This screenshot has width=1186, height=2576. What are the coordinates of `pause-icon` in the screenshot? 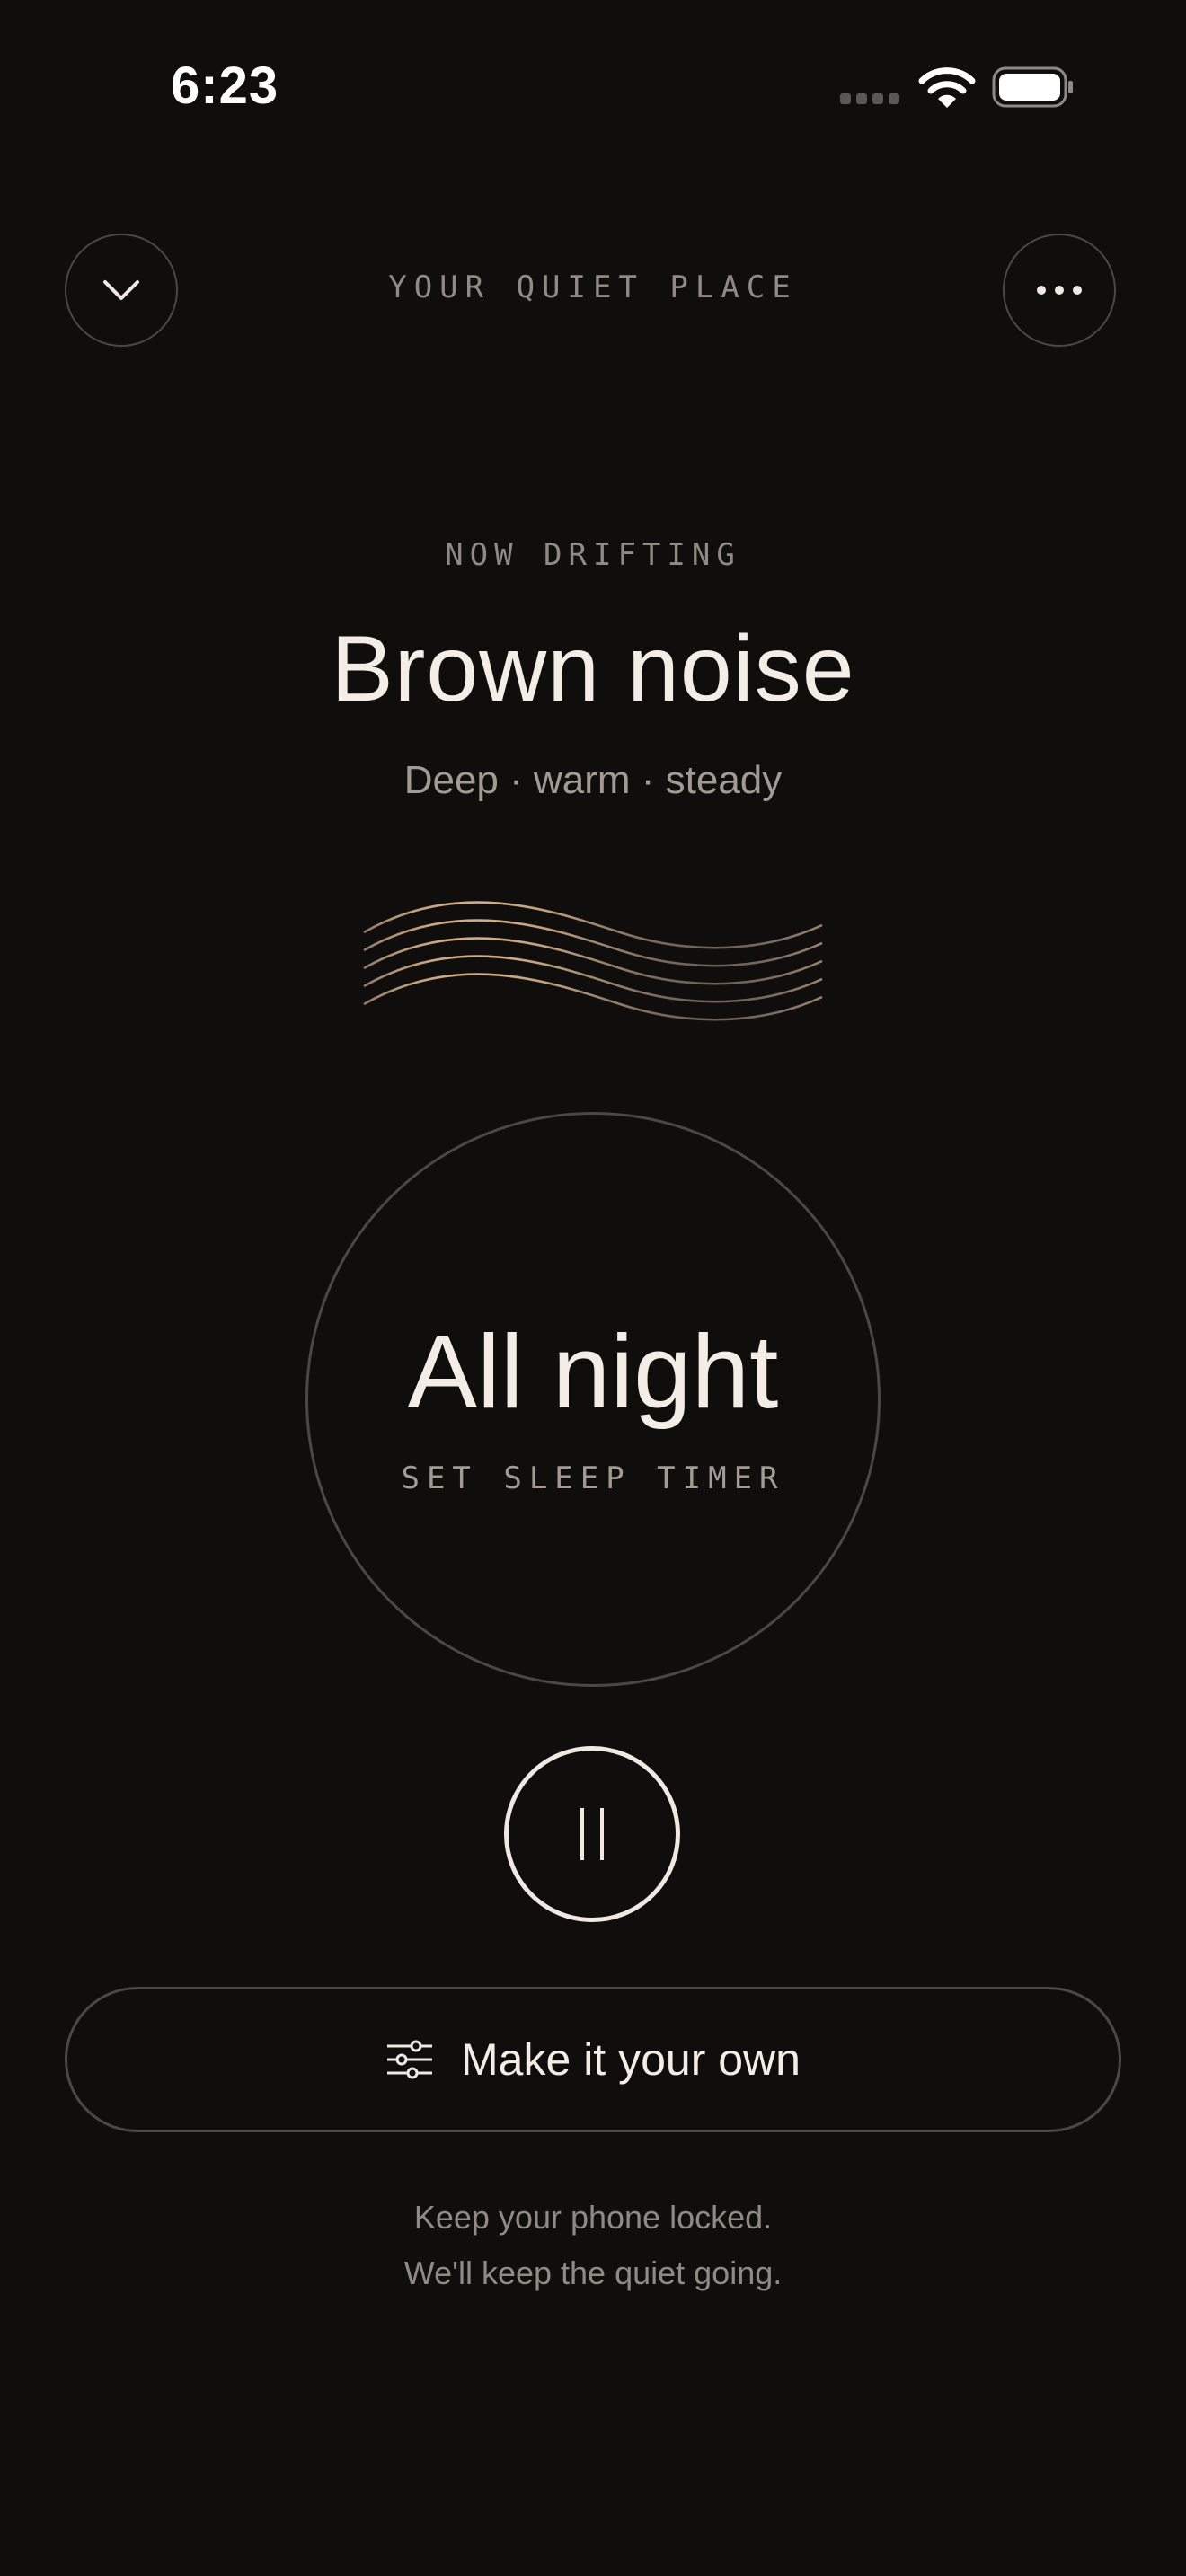 It's located at (582, 1834).